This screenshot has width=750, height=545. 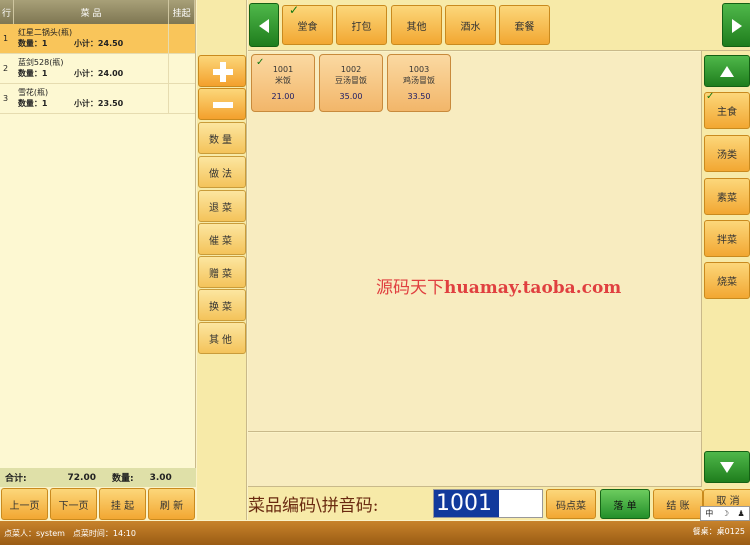 I want to click on total-label: 合计:, so click(x=16, y=479).